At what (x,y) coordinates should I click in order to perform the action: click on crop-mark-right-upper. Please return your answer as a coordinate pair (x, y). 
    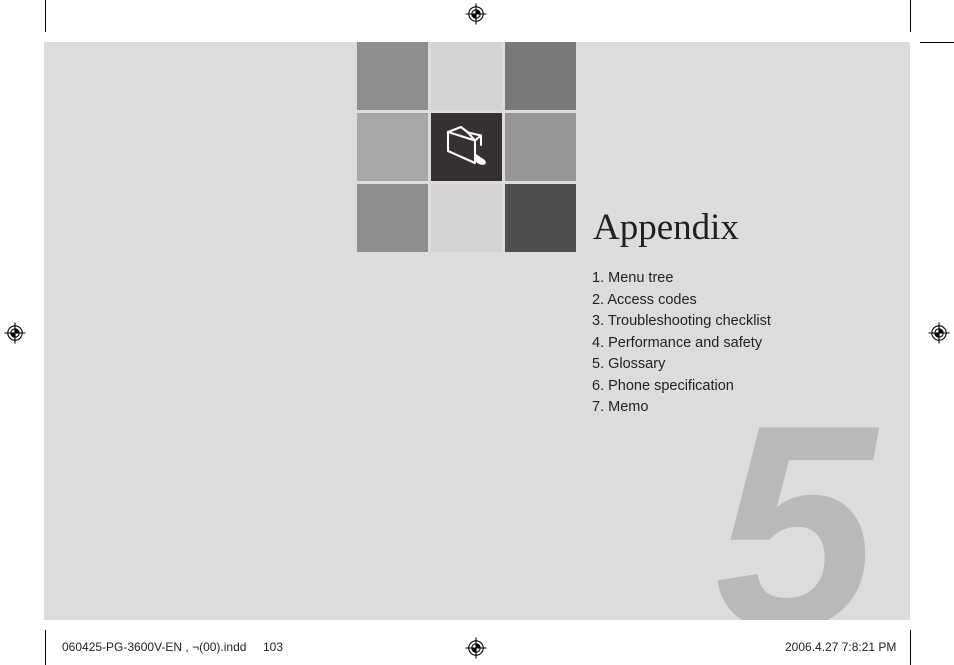
    Looking at the image, I should click on (937, 42).